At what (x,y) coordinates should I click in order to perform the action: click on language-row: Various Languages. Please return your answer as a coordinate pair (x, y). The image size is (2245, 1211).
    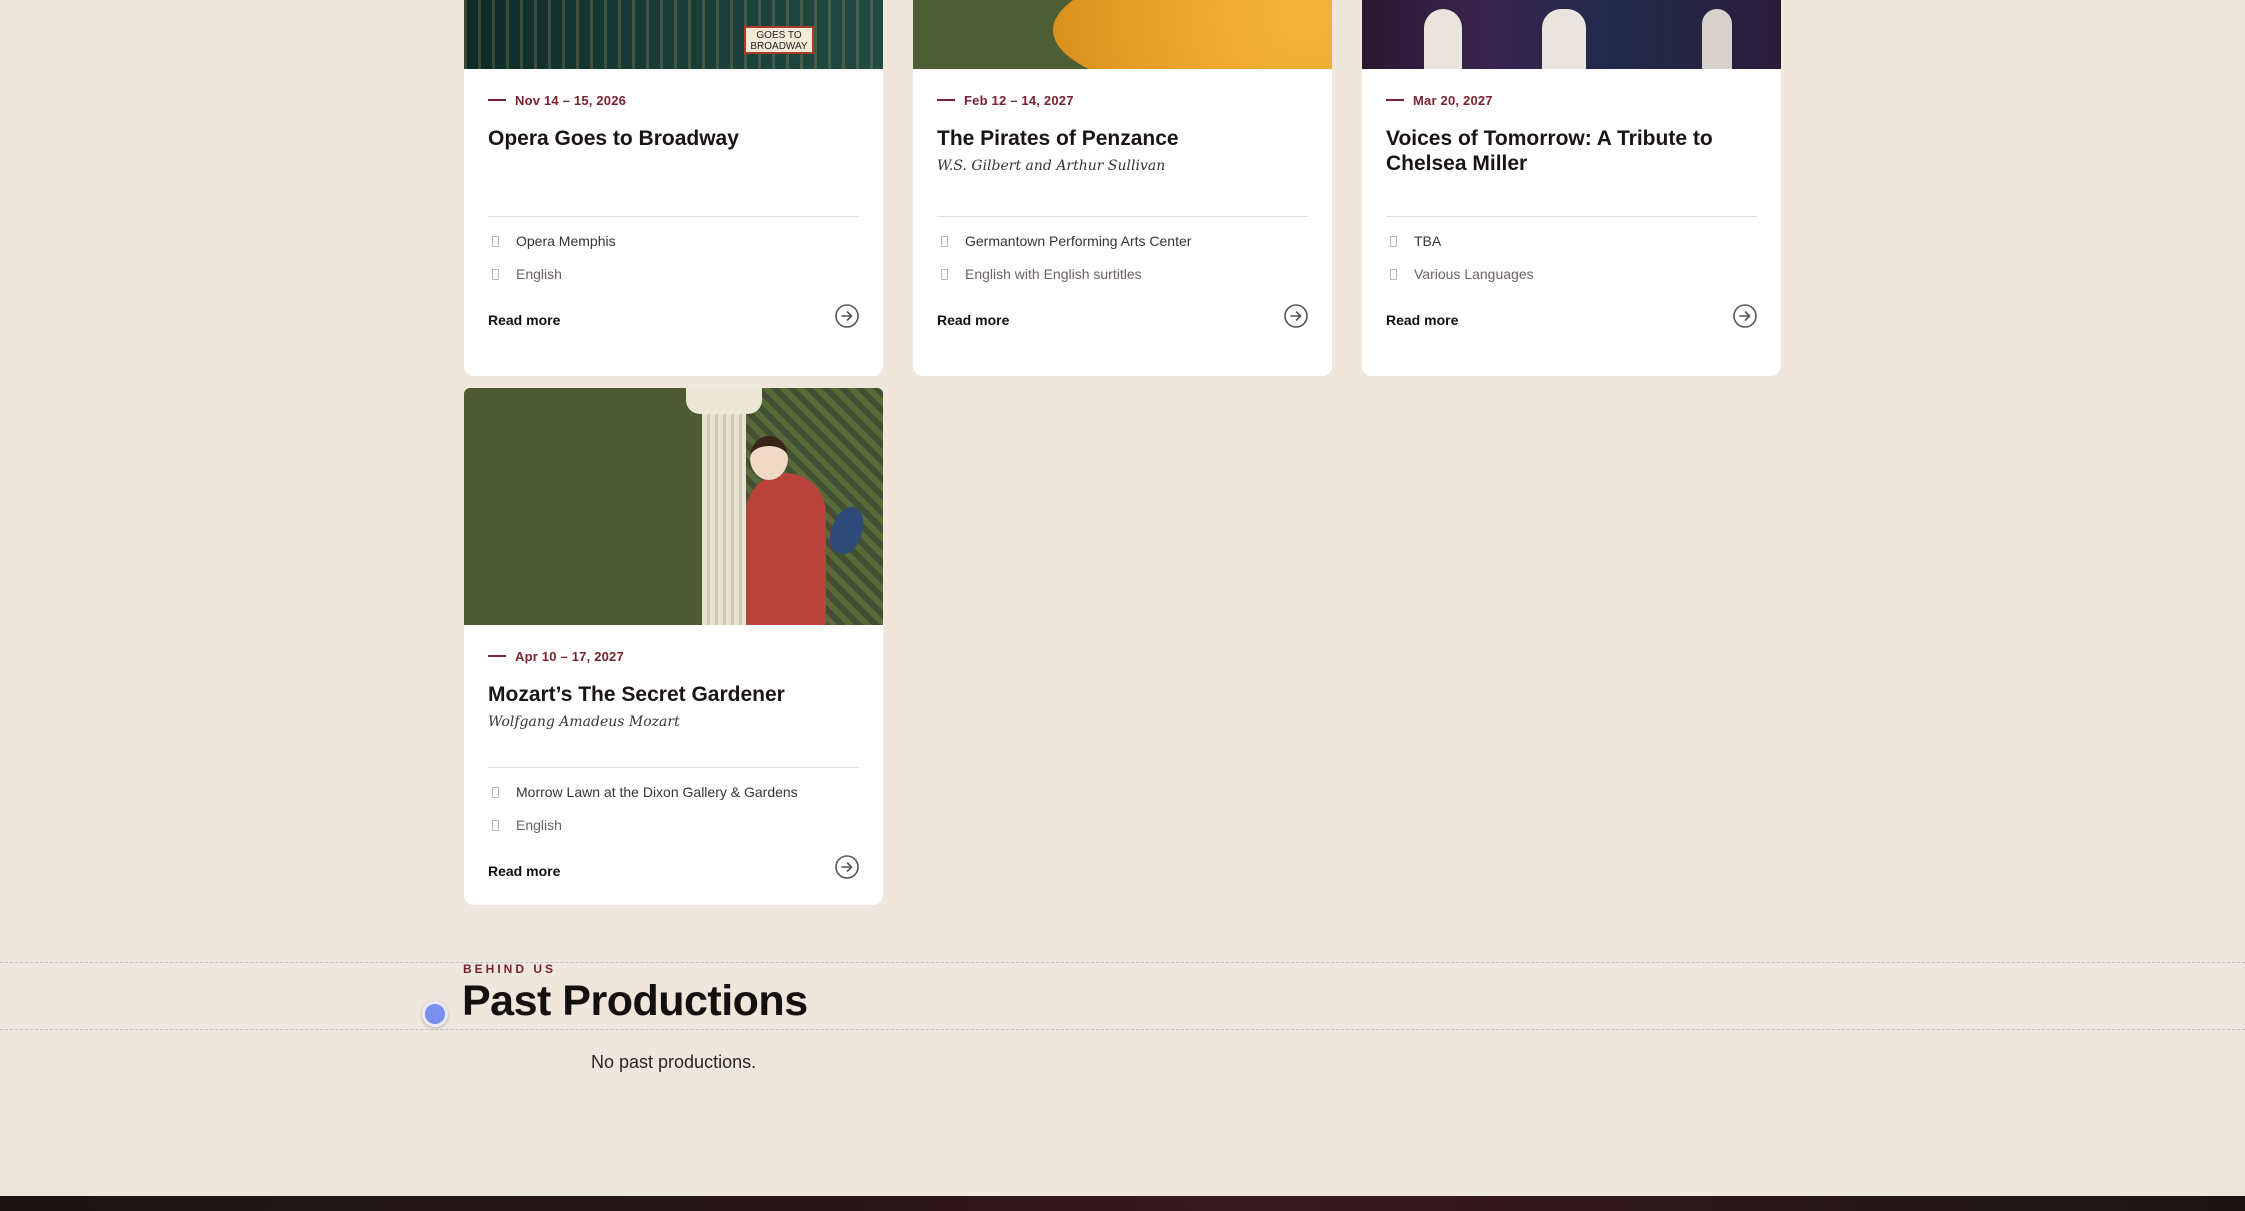
    Looking at the image, I should click on (1571, 274).